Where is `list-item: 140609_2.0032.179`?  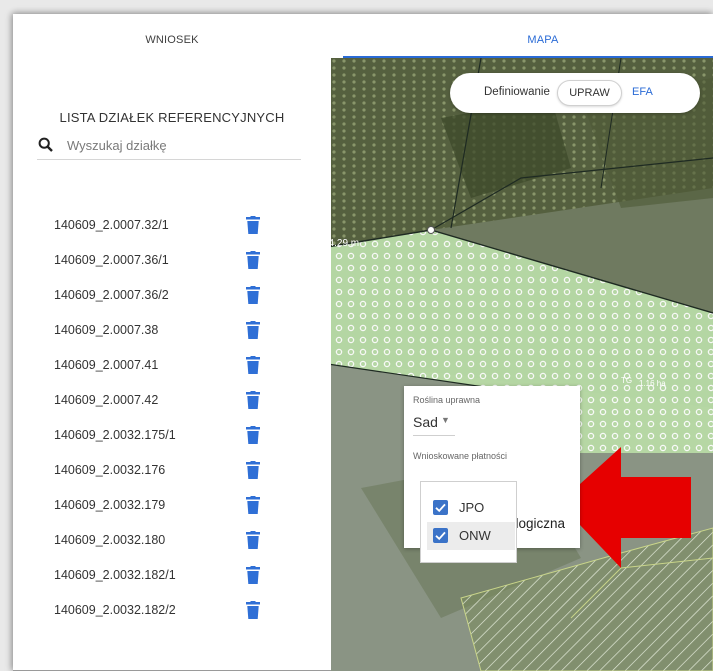 list-item: 140609_2.0032.179 is located at coordinates (172, 506).